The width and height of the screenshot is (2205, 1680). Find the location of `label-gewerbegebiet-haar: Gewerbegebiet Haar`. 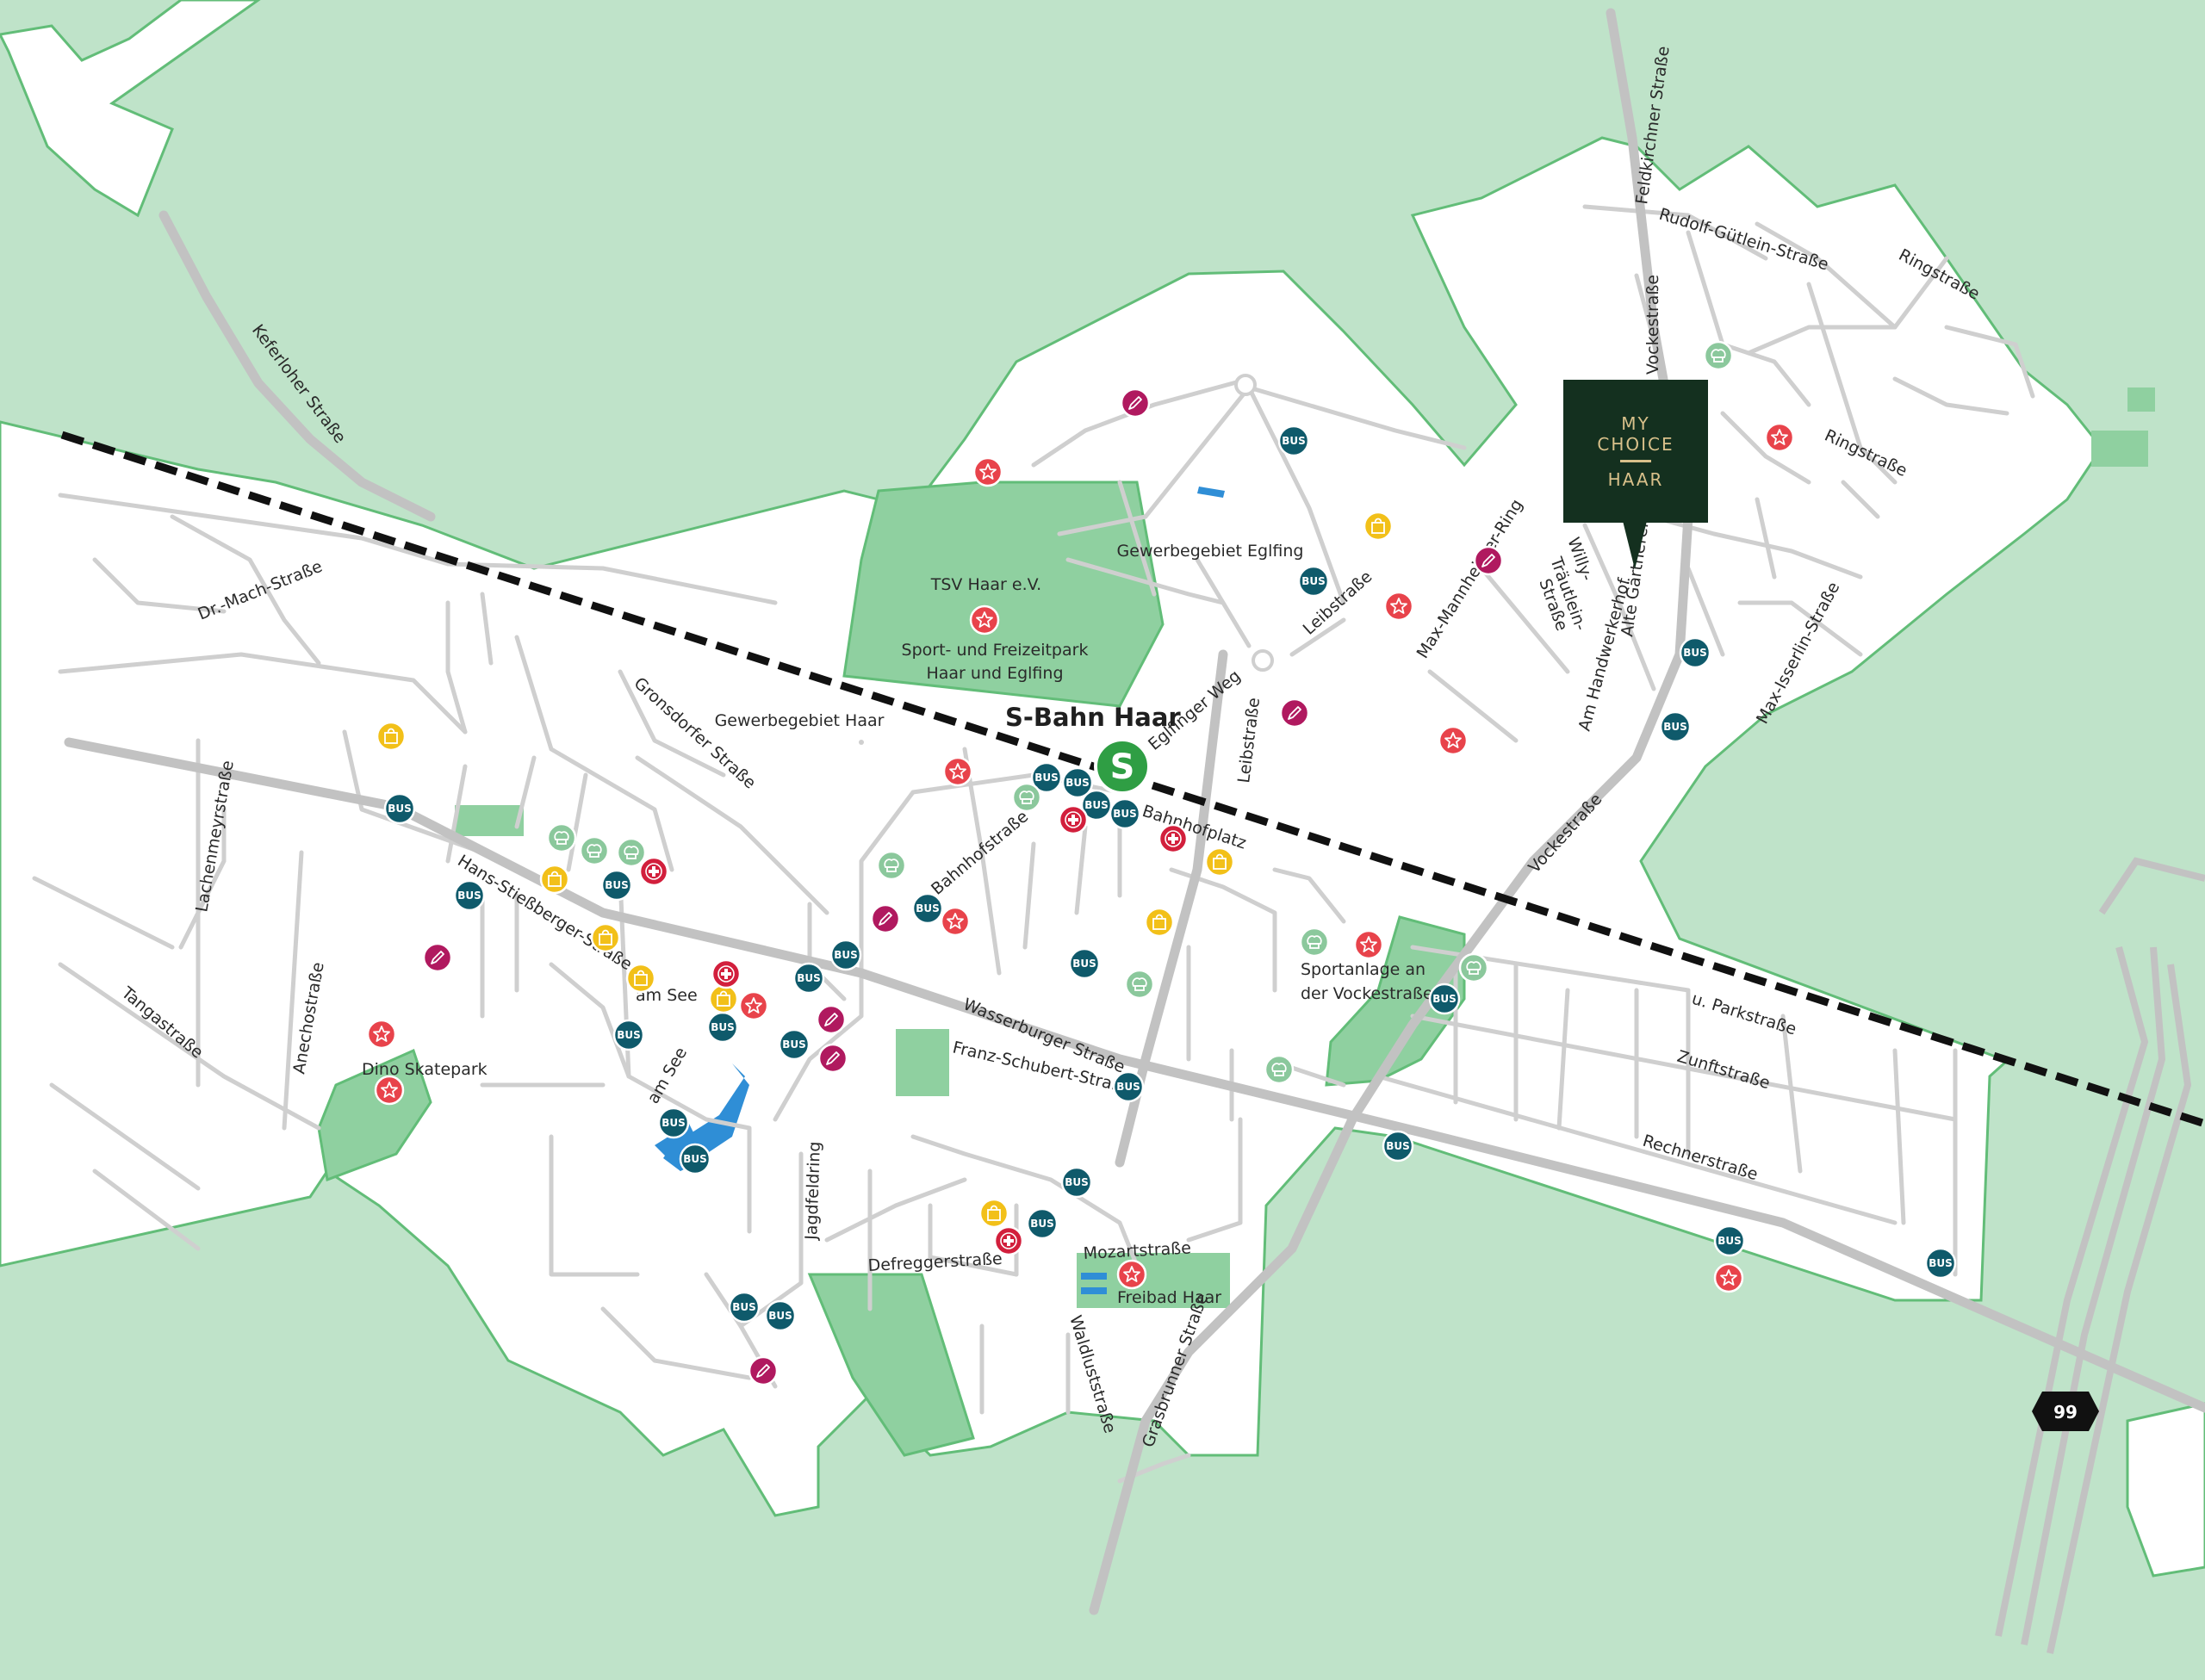

label-gewerbegebiet-haar: Gewerbegebiet Haar is located at coordinates (800, 721).